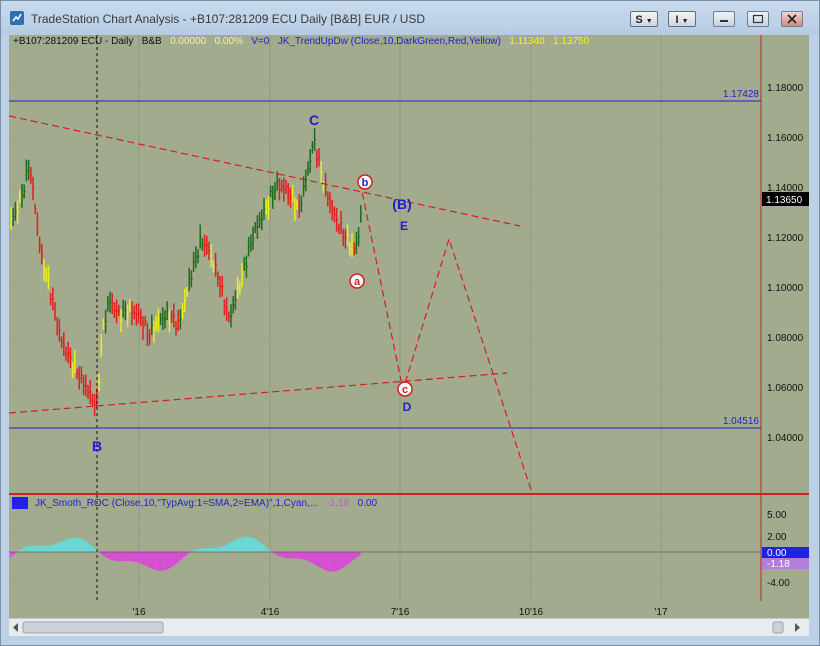 This screenshot has height=646, width=820. I want to click on time-tick: '17, so click(660, 612).